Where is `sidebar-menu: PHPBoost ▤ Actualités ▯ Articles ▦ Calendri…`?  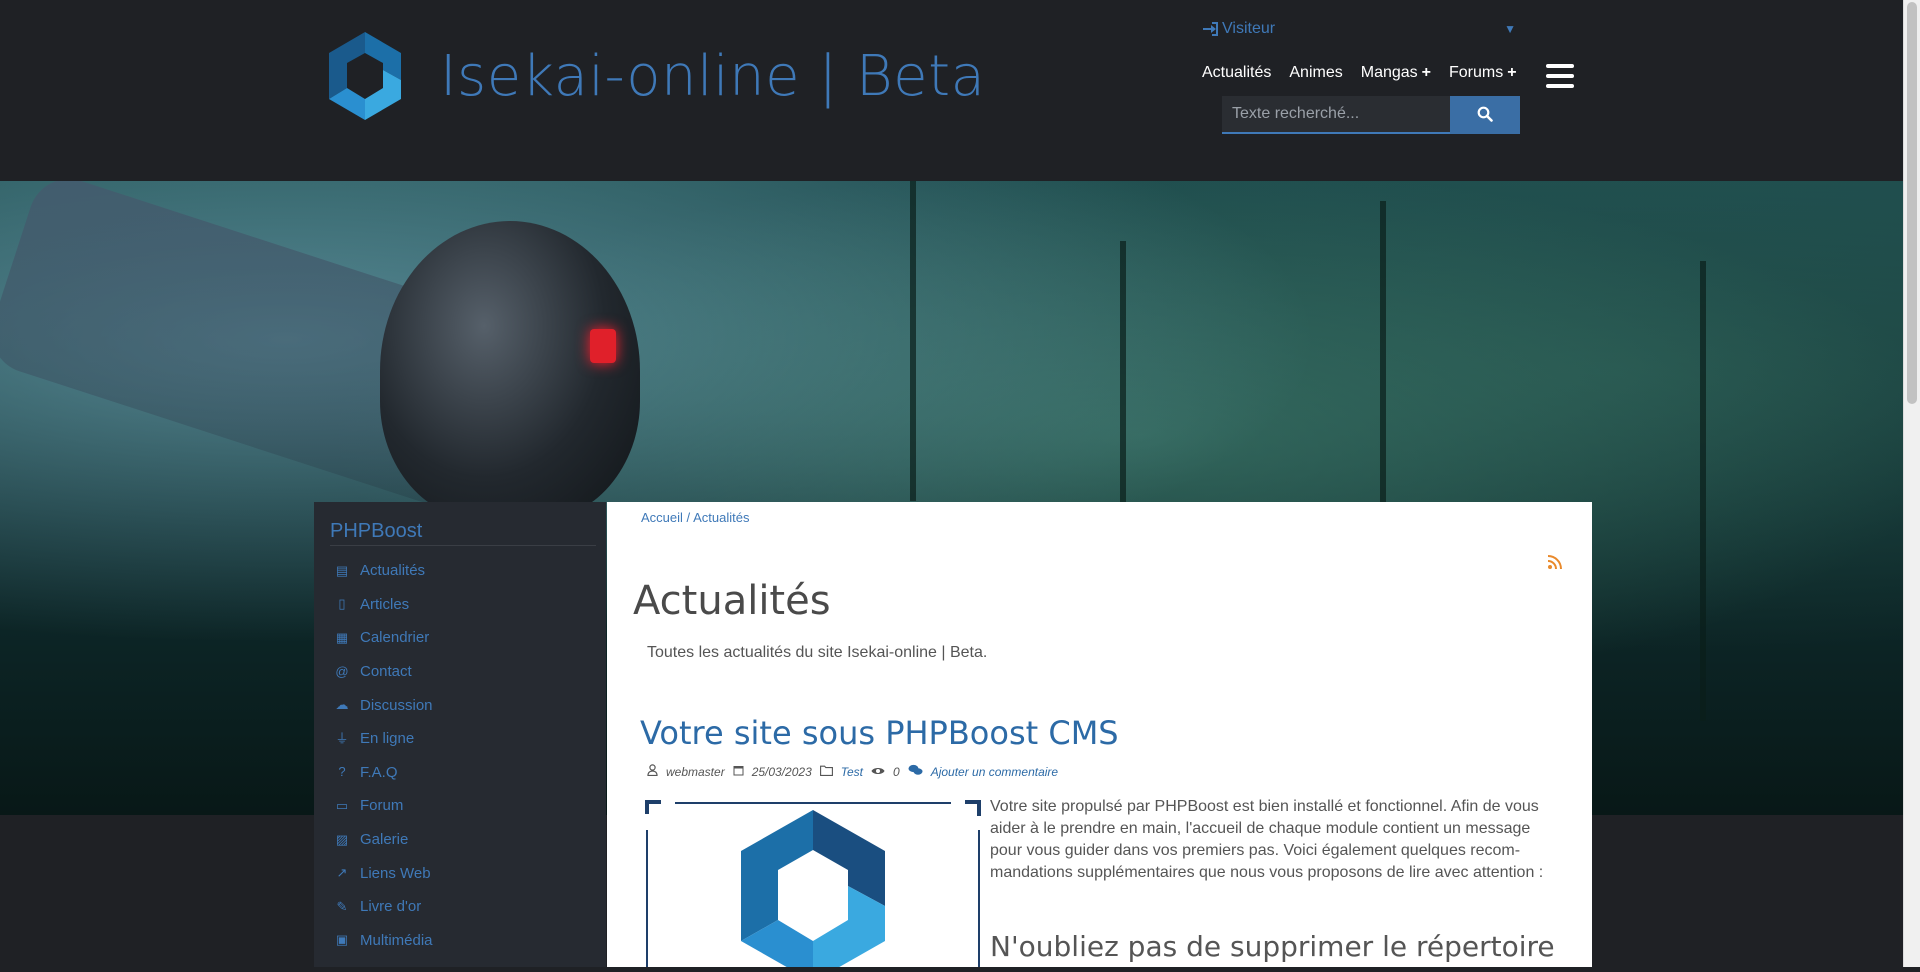 sidebar-menu: PHPBoost ▤ Actualités ▯ Articles ▦ Calendri… is located at coordinates (460, 734).